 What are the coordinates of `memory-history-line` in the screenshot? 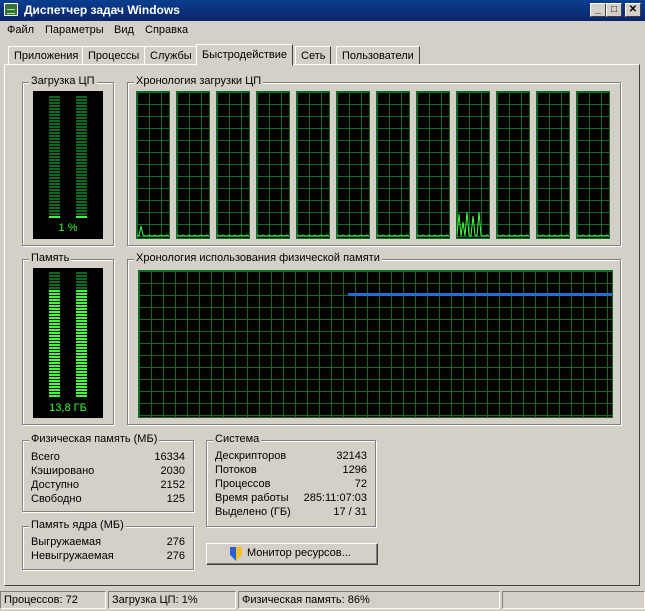 It's located at (480, 294).